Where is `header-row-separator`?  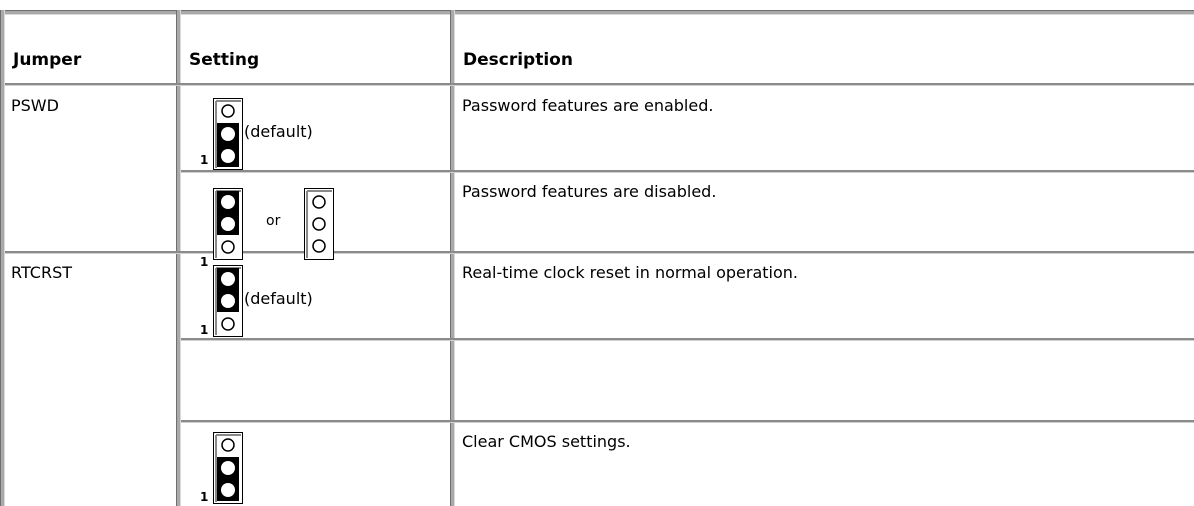 header-row-separator is located at coordinates (599, 84).